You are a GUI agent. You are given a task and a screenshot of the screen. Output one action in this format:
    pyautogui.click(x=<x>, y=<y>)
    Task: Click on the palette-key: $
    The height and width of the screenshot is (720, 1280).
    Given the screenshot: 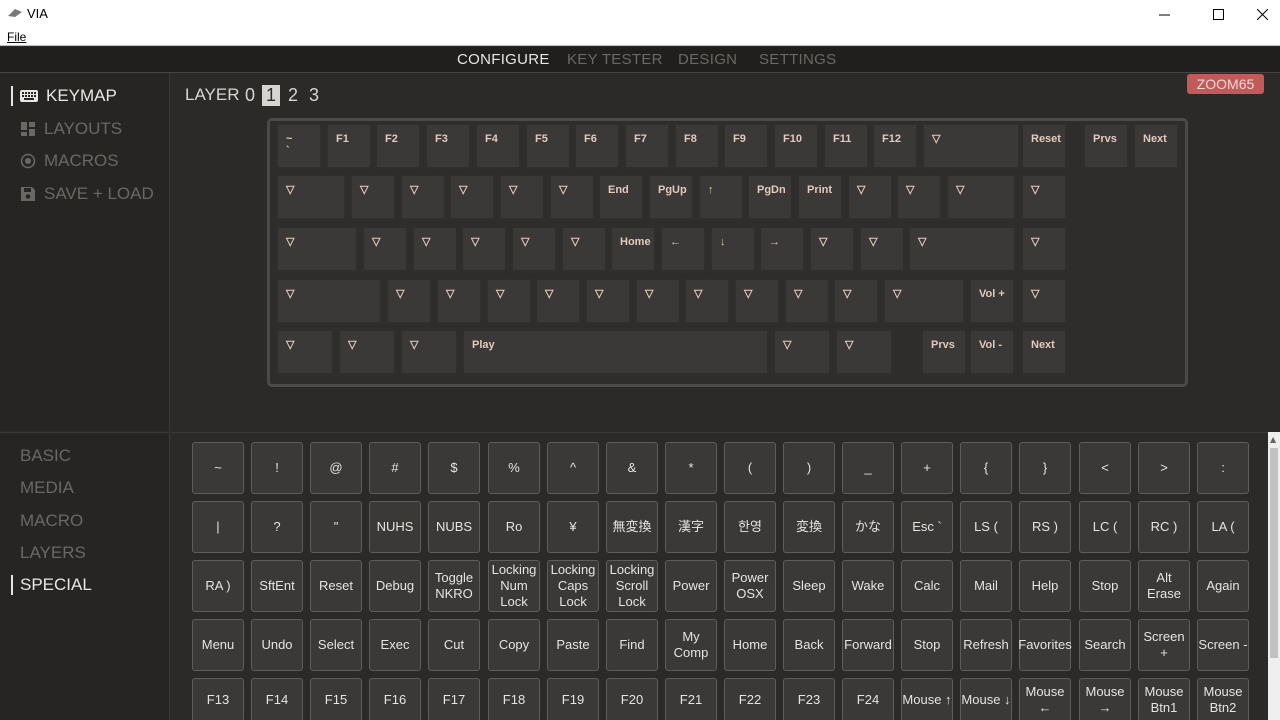 What is the action you would take?
    pyautogui.click(x=454, y=468)
    